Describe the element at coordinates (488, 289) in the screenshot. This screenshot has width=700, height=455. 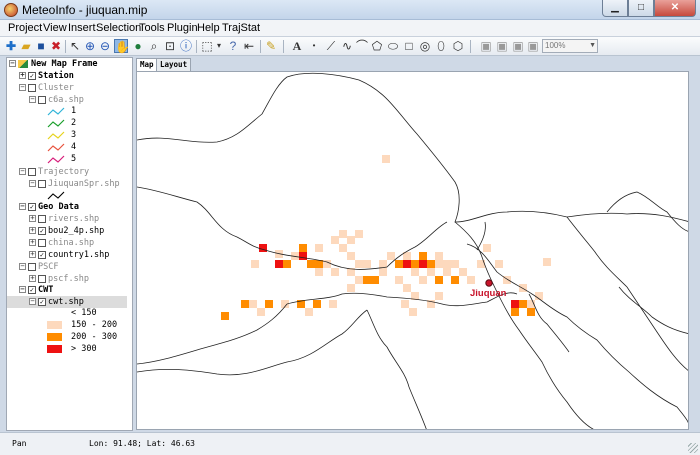
I see `station-marker: Jiuquan` at that location.